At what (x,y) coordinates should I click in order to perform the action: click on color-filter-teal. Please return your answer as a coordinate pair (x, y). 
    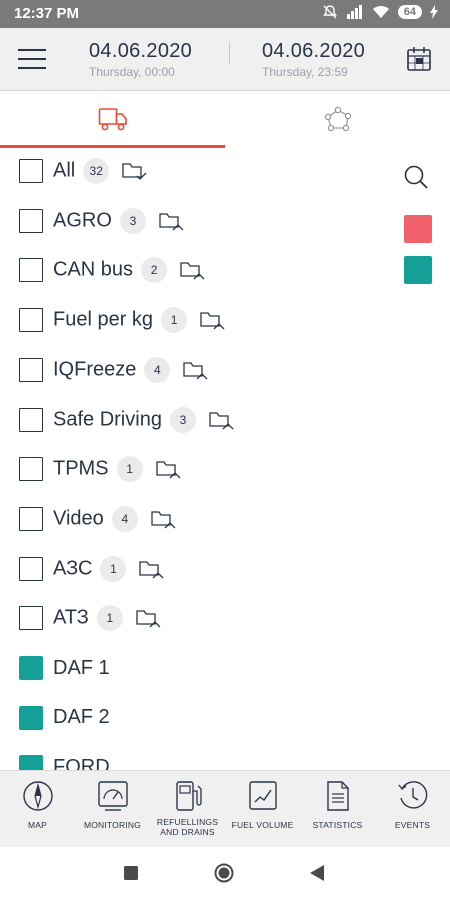
    Looking at the image, I should click on (418, 270).